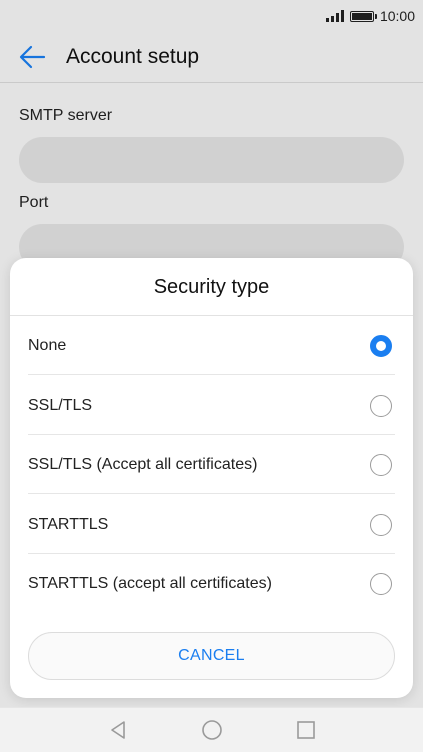 This screenshot has height=752, width=423. I want to click on navigation-bar, so click(211, 729).